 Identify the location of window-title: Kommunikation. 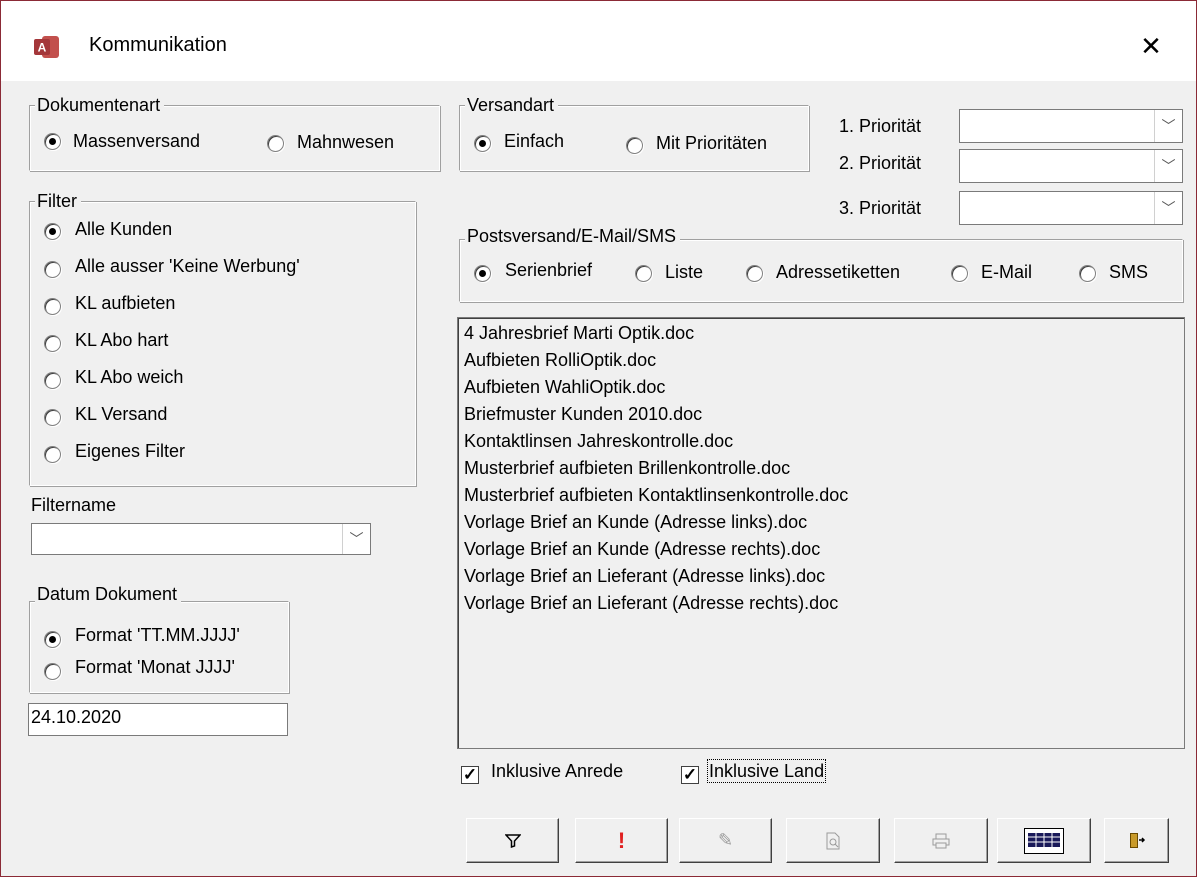
(158, 45).